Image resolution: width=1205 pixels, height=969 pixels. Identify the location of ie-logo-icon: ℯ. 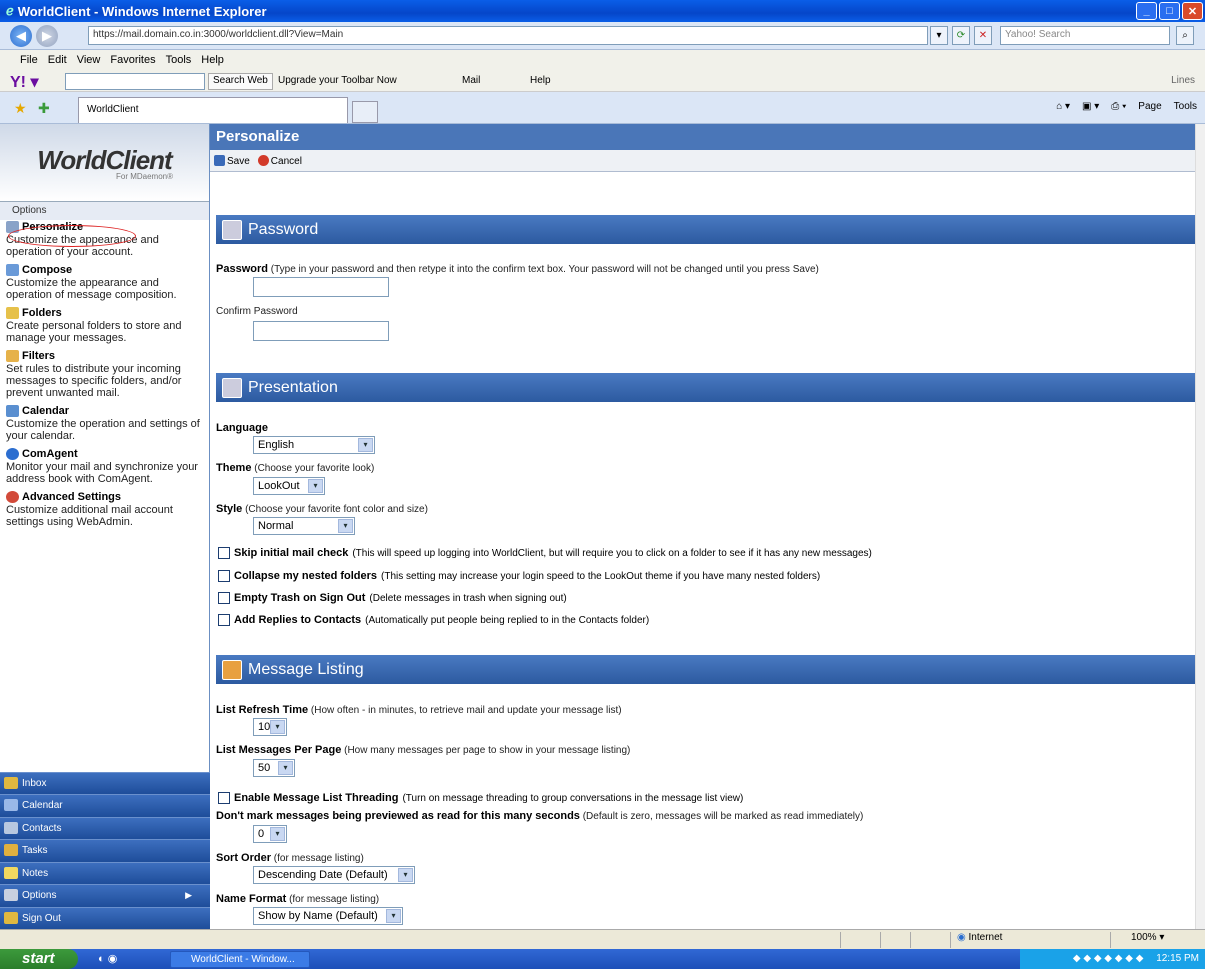
(10, 10).